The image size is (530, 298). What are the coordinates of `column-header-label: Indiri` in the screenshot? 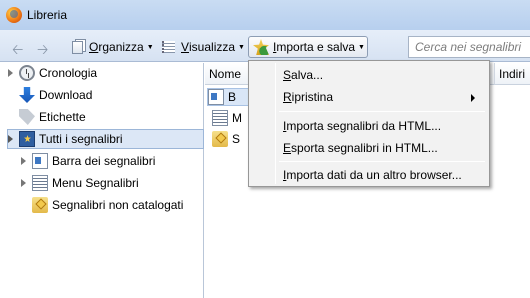 It's located at (512, 74).